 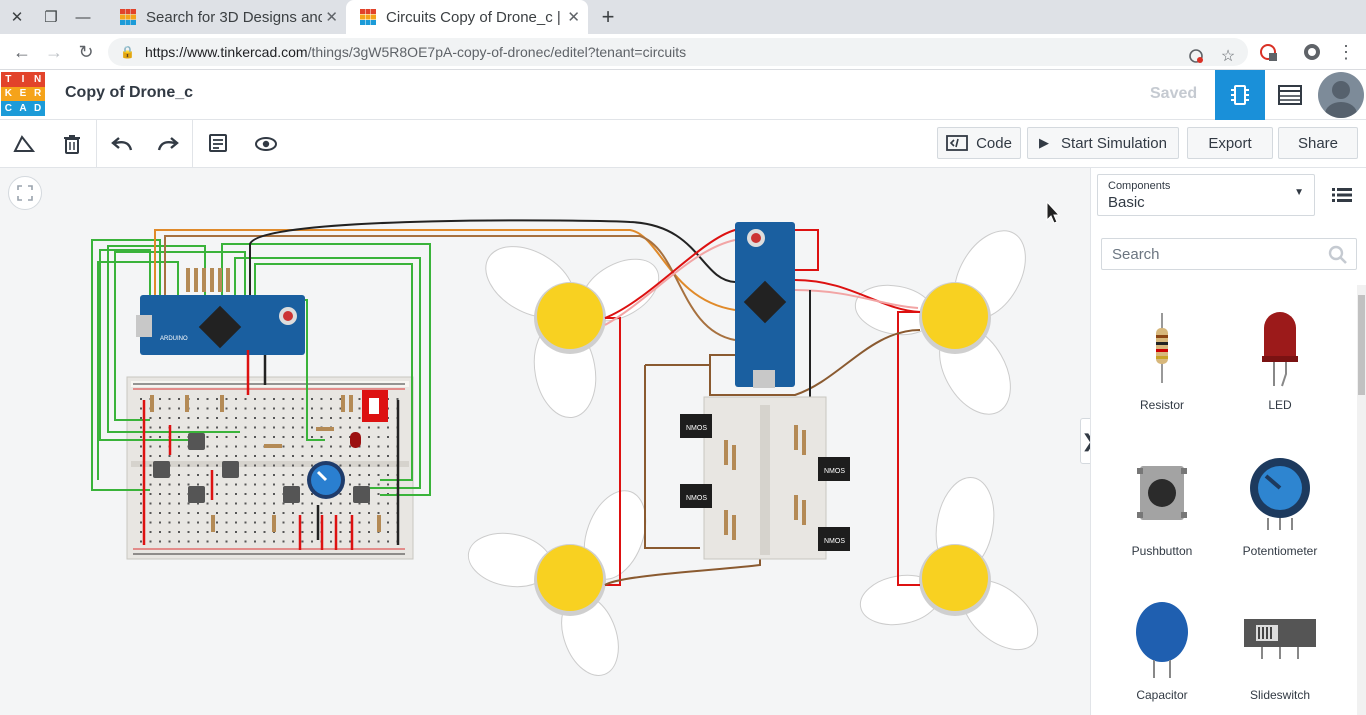 What do you see at coordinates (1312, 52) in the screenshot?
I see `profile-extension-icon` at bounding box center [1312, 52].